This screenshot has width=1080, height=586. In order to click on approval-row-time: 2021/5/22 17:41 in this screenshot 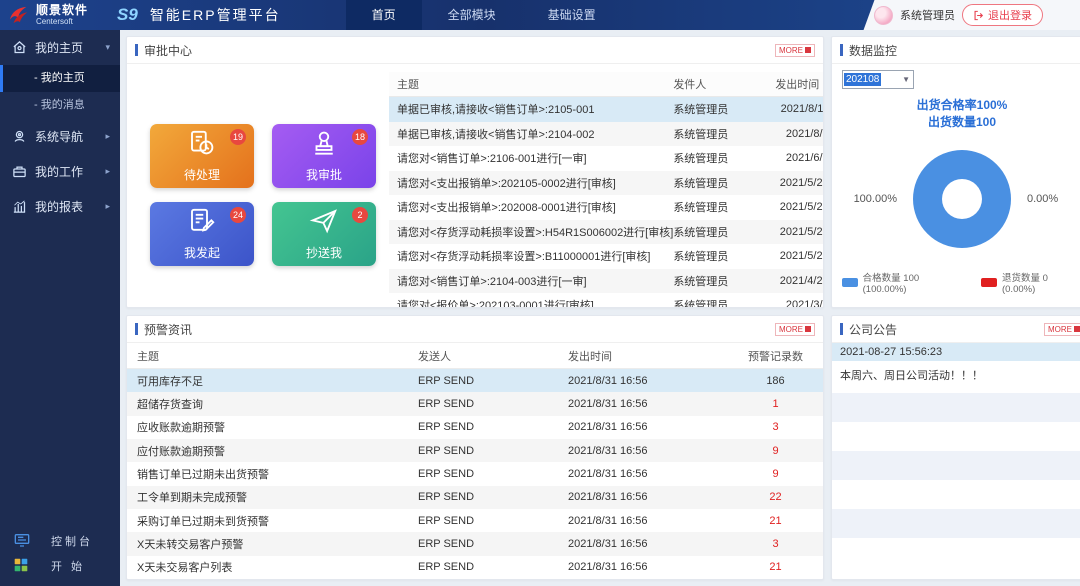, I will do `click(801, 182)`.